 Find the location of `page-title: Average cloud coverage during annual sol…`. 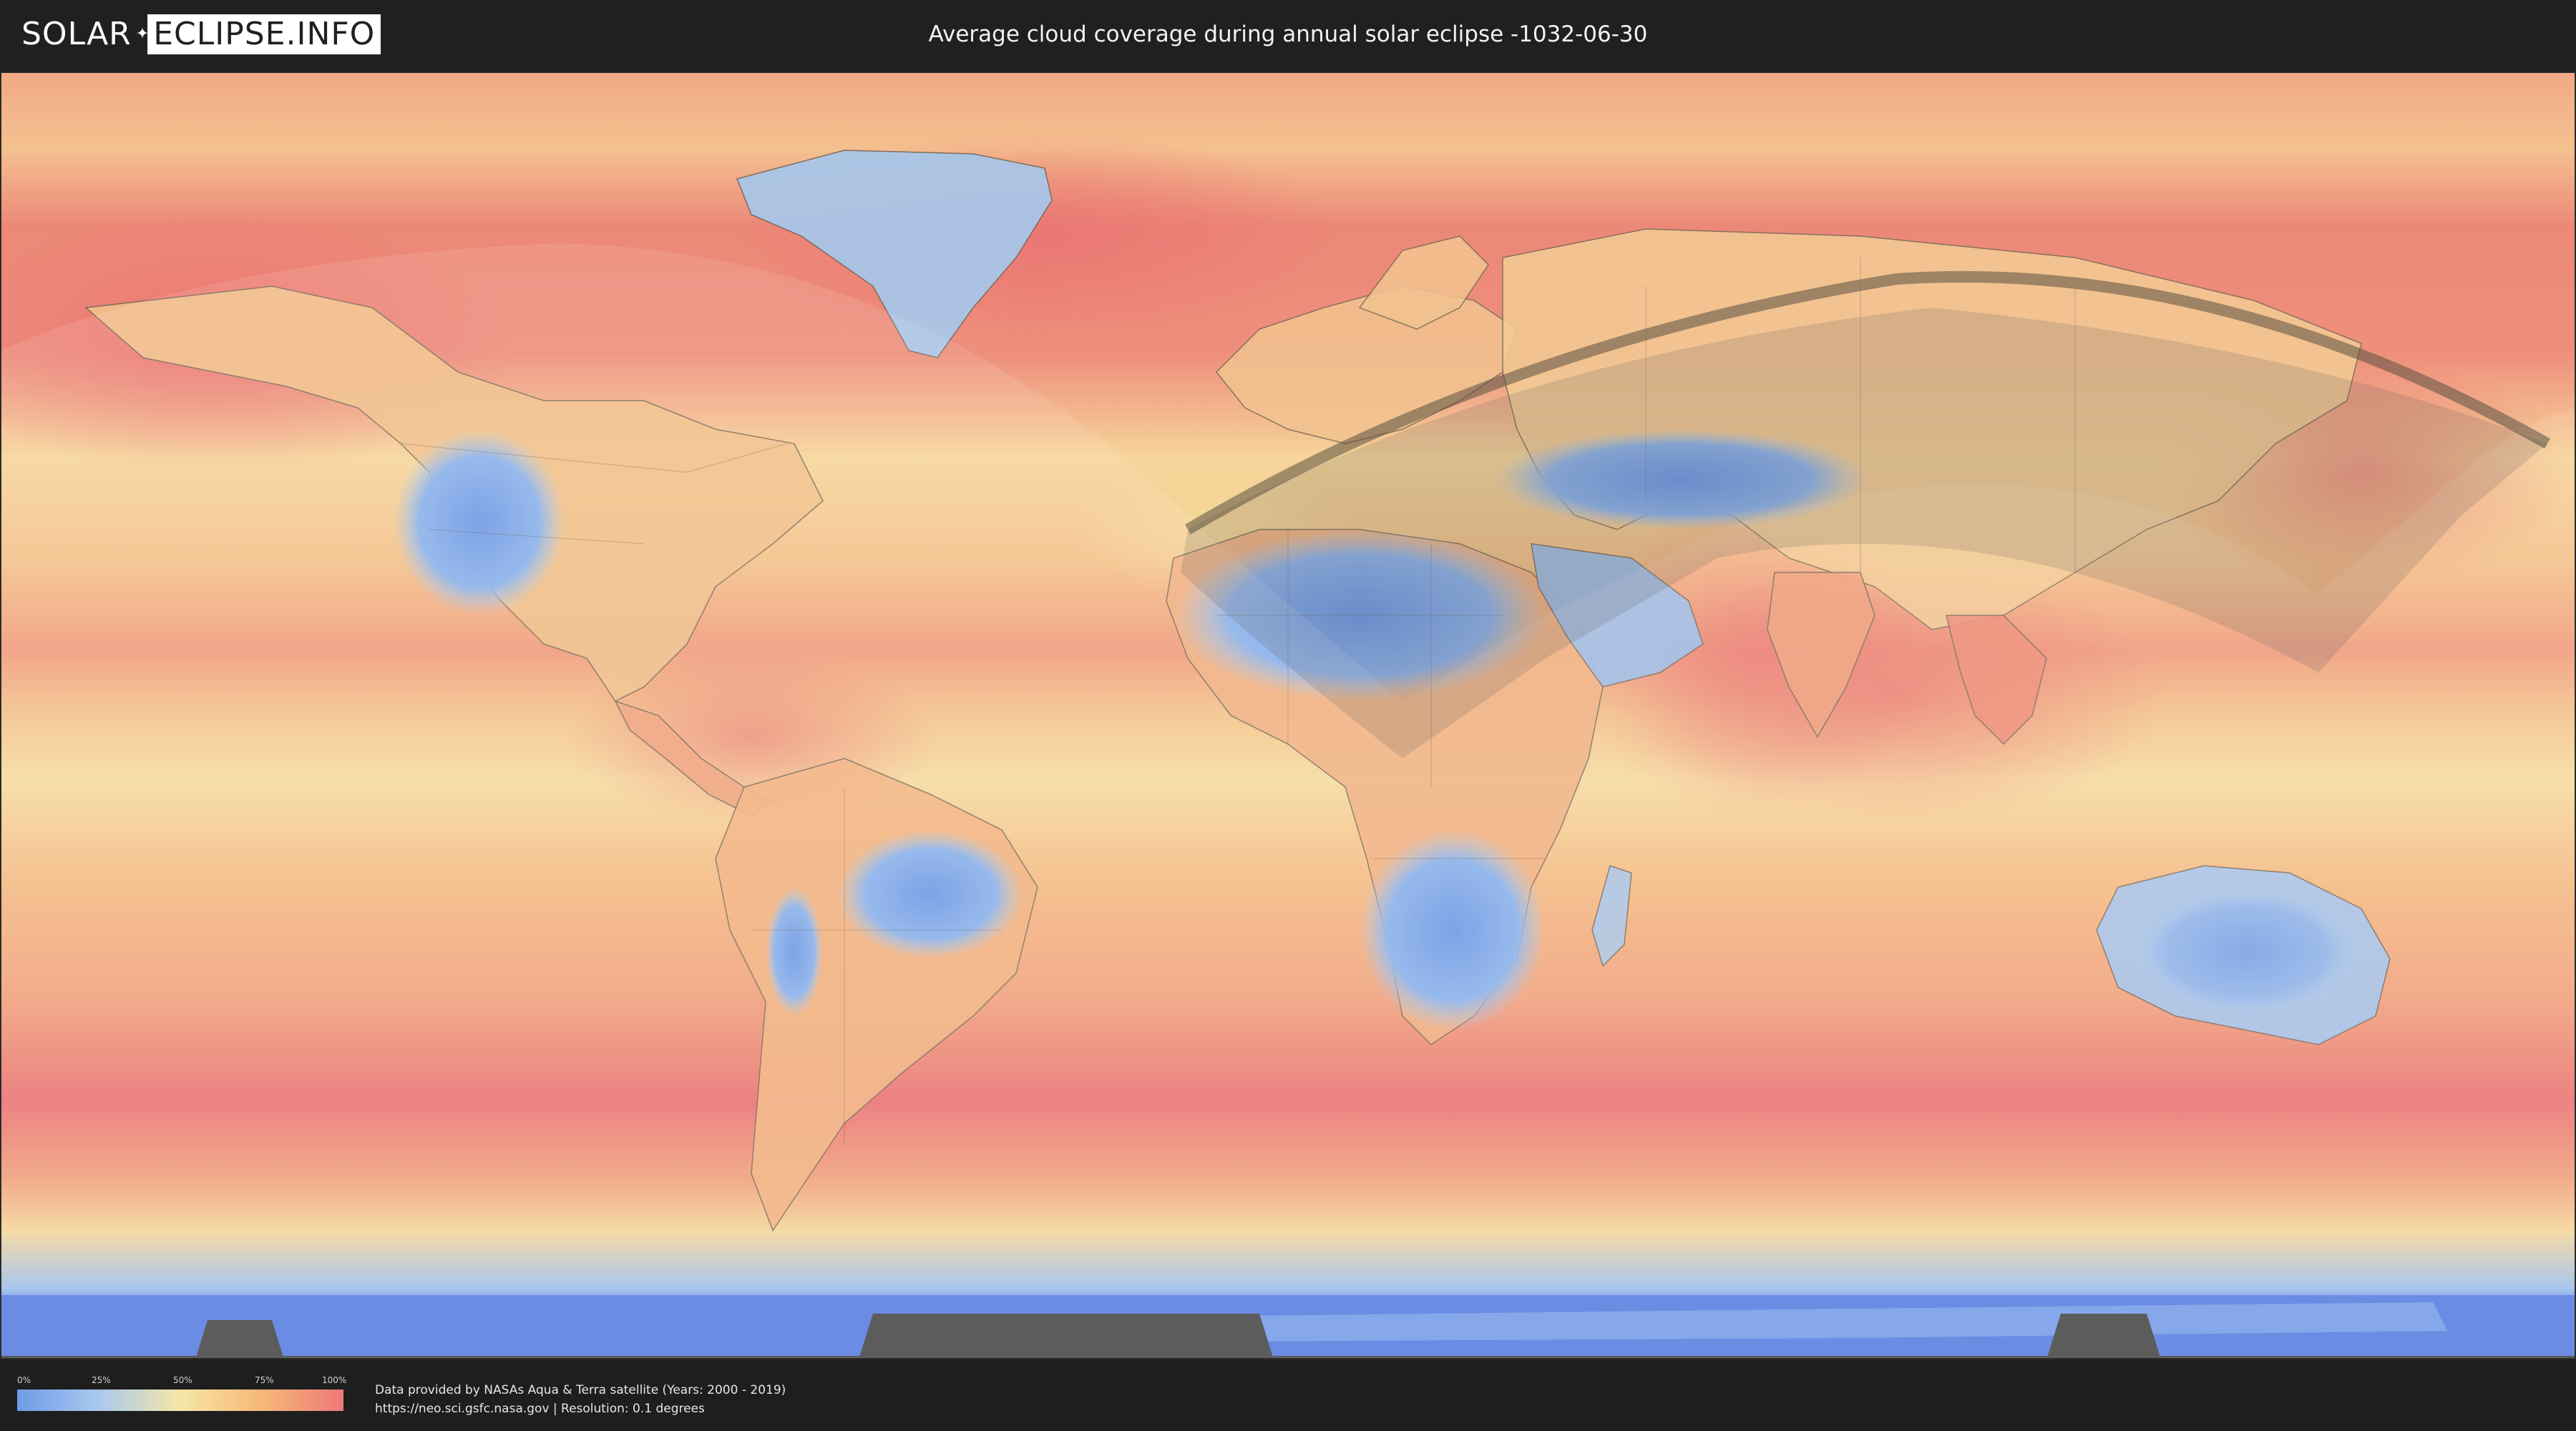

page-title: Average cloud coverage during annual sol… is located at coordinates (1288, 34).